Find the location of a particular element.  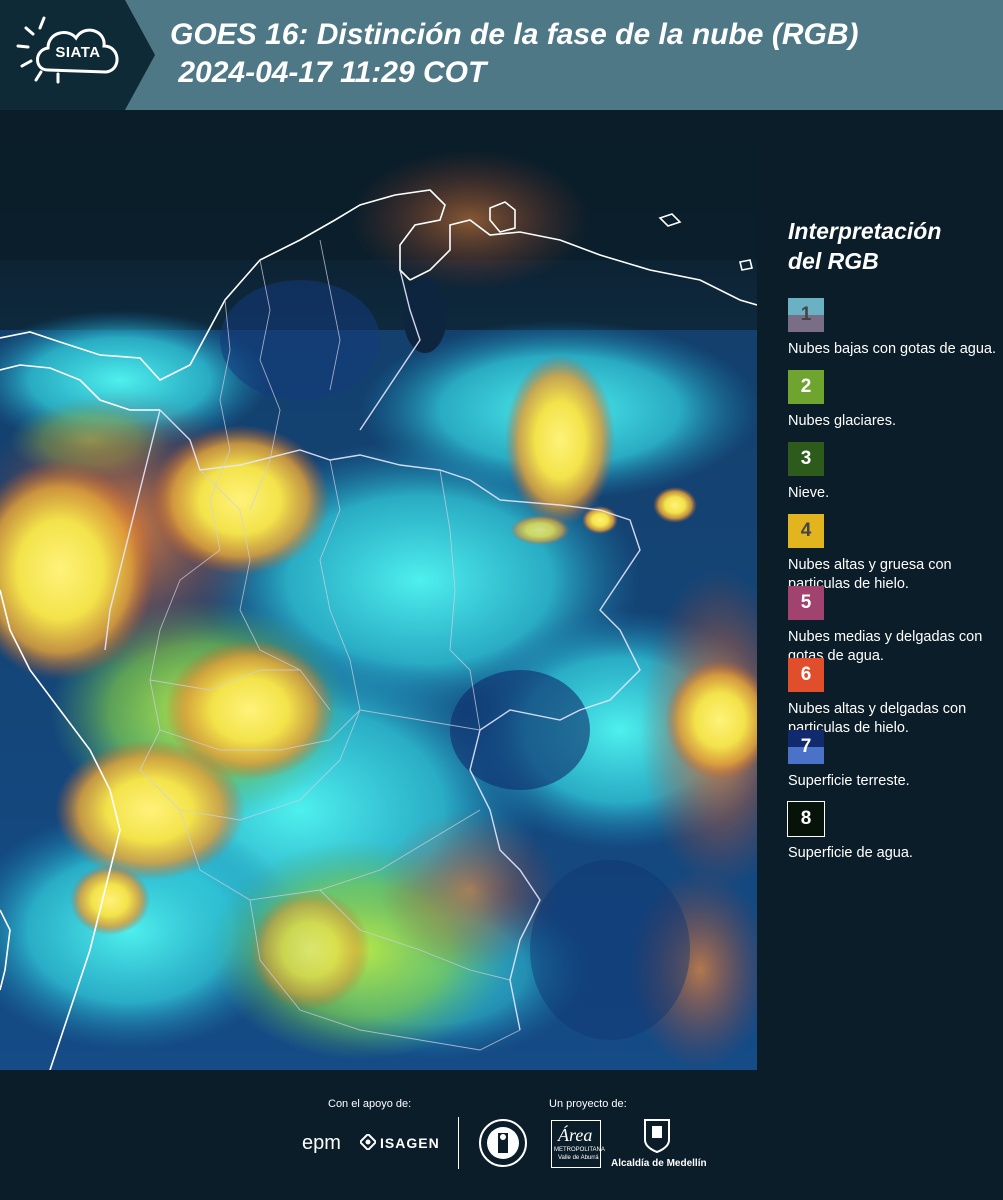

legend-number: 4 is located at coordinates (806, 530).